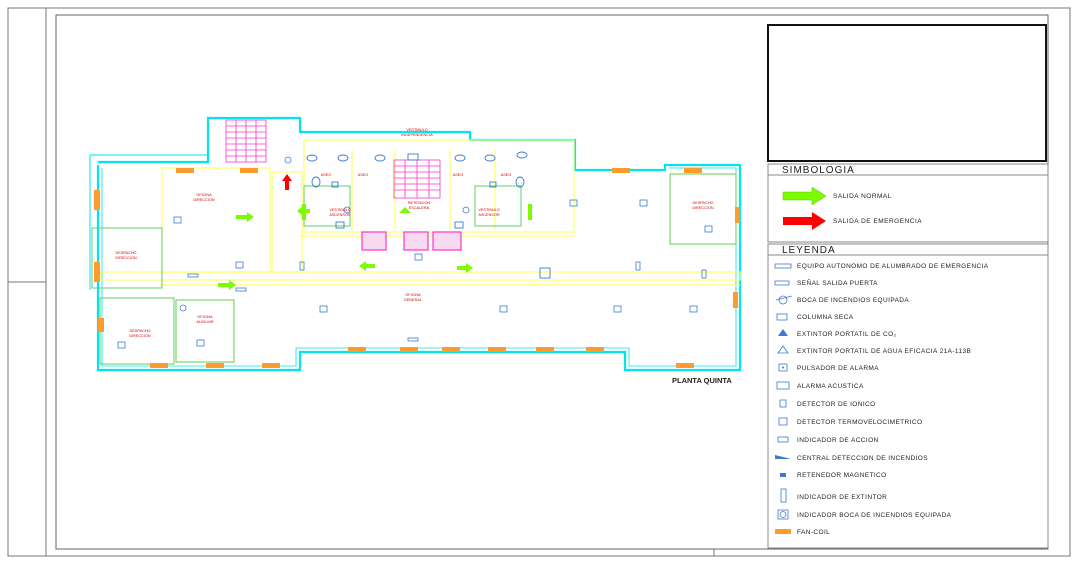 Image resolution: width=1078 pixels, height=564 pixels. What do you see at coordinates (874, 515) in the screenshot?
I see `legend-item-label: INDICADOR BOCA DE INCENDIOS EQUIPADA` at bounding box center [874, 515].